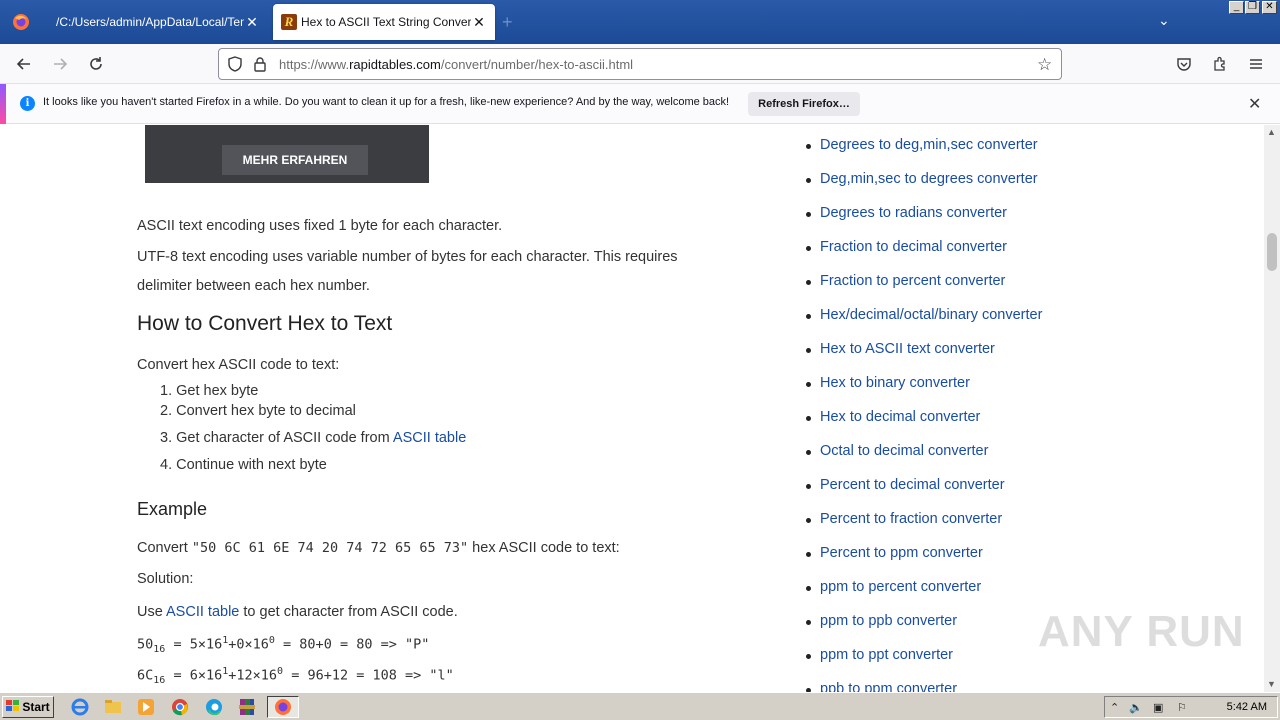  I want to click on calculation-line-1: 5016 = 5×161+0×160 = 80+0 = 80 => "P", so click(283, 645).